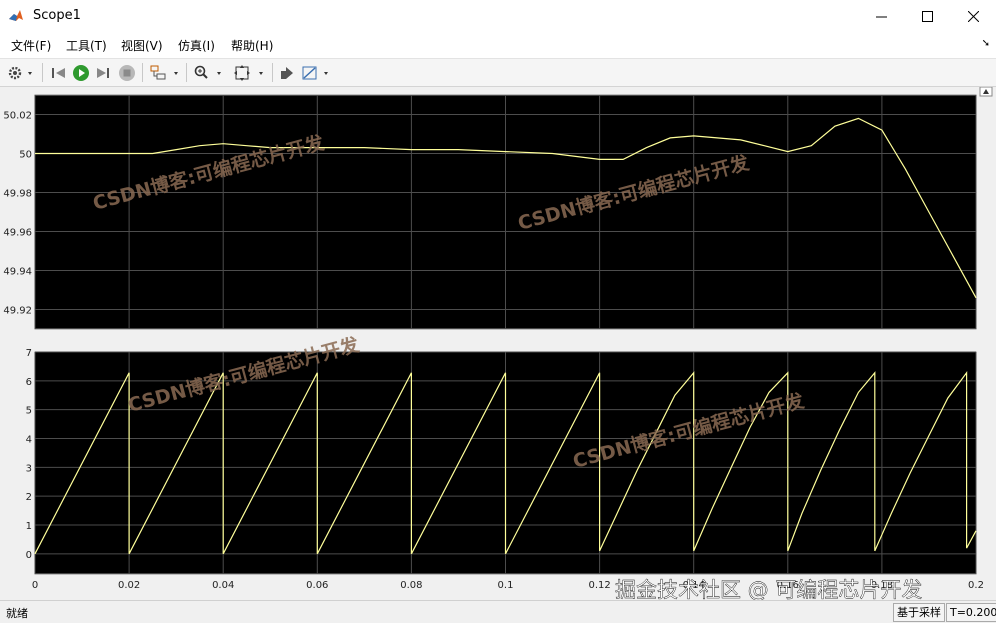 The width and height of the screenshot is (996, 623). I want to click on export-button, so click(287, 72).